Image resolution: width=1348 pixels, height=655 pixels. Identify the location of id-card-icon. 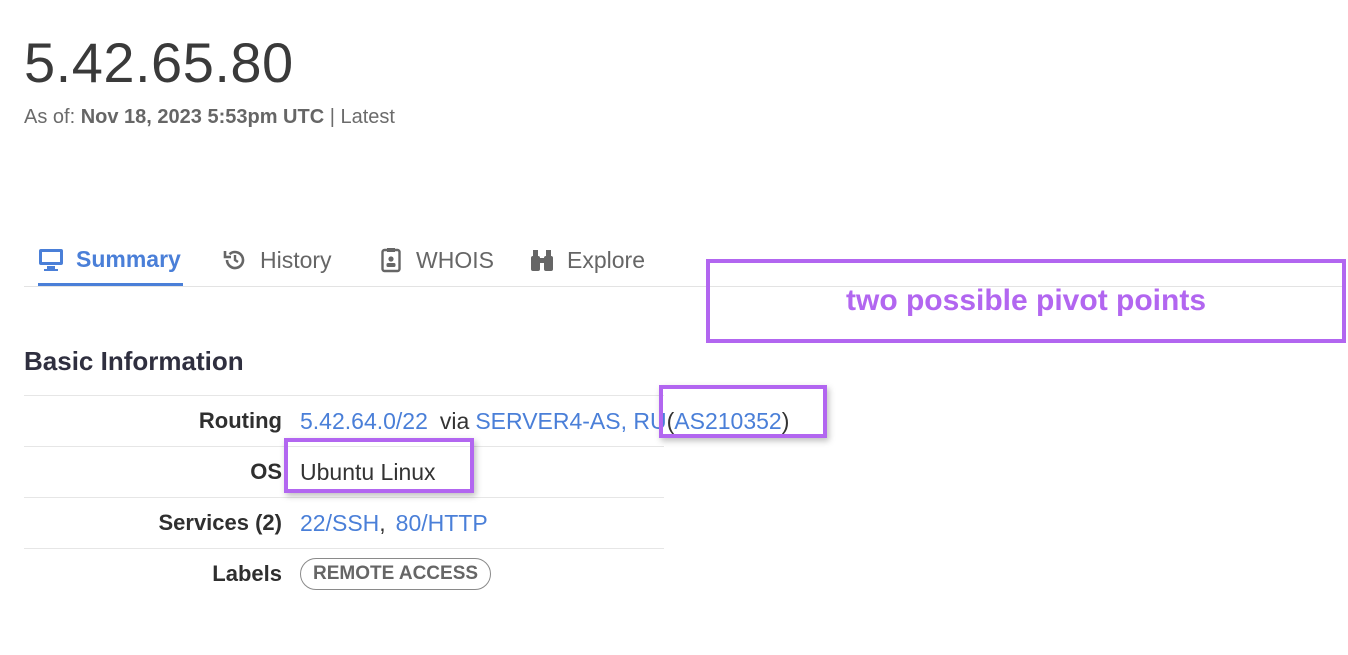
(391, 260).